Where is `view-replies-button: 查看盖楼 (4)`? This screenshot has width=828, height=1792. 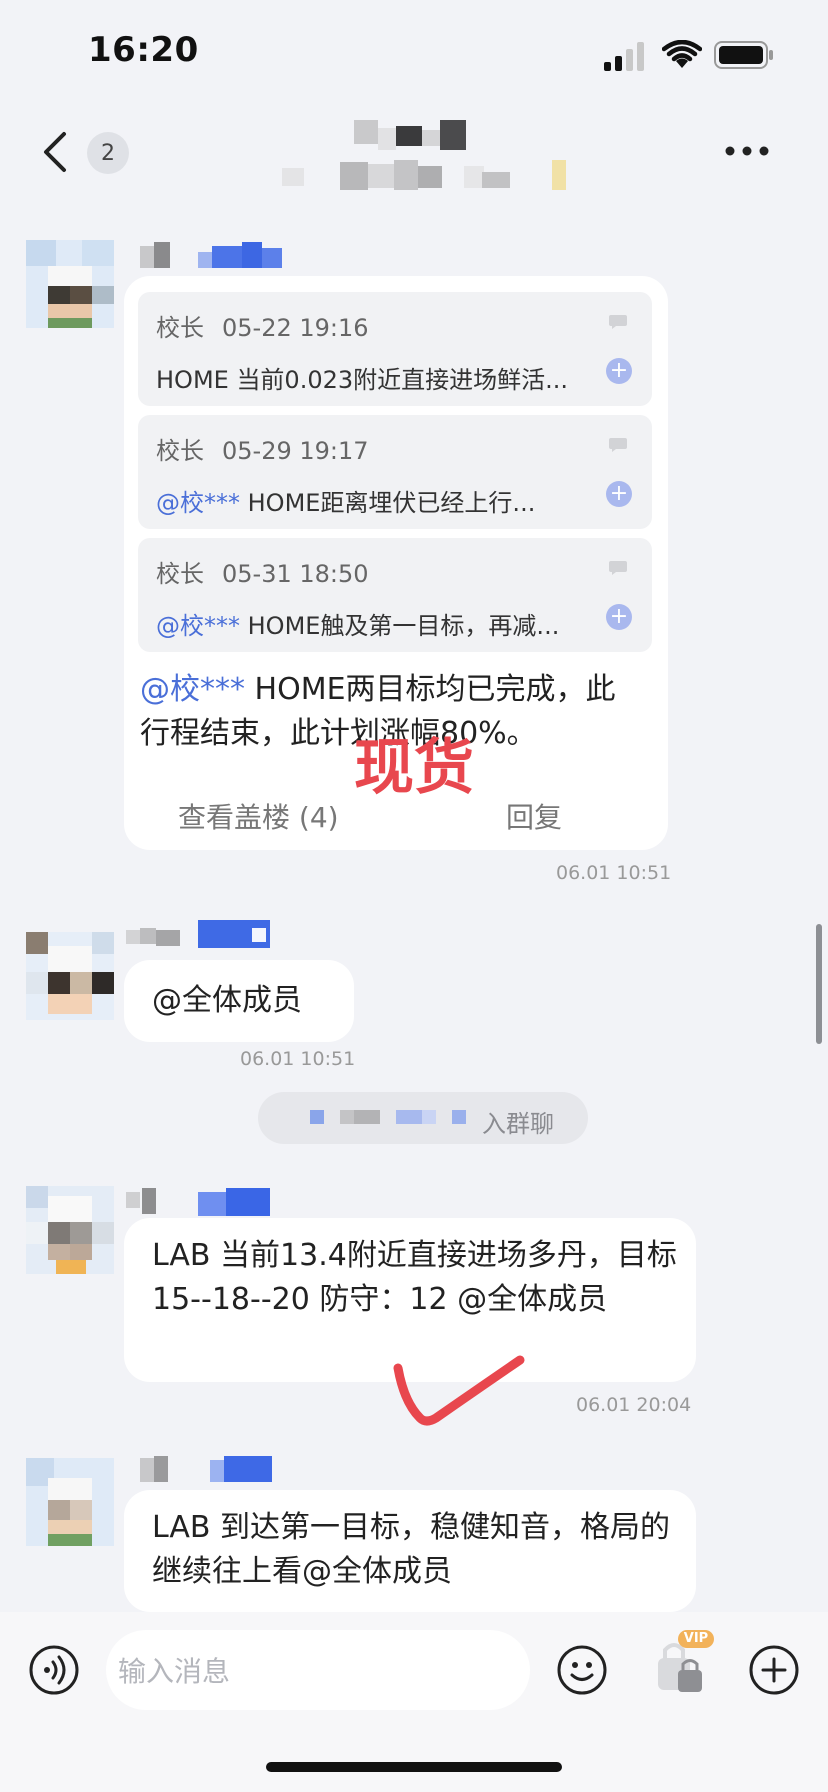
view-replies-button: 查看盖楼 (4) is located at coordinates (258, 816).